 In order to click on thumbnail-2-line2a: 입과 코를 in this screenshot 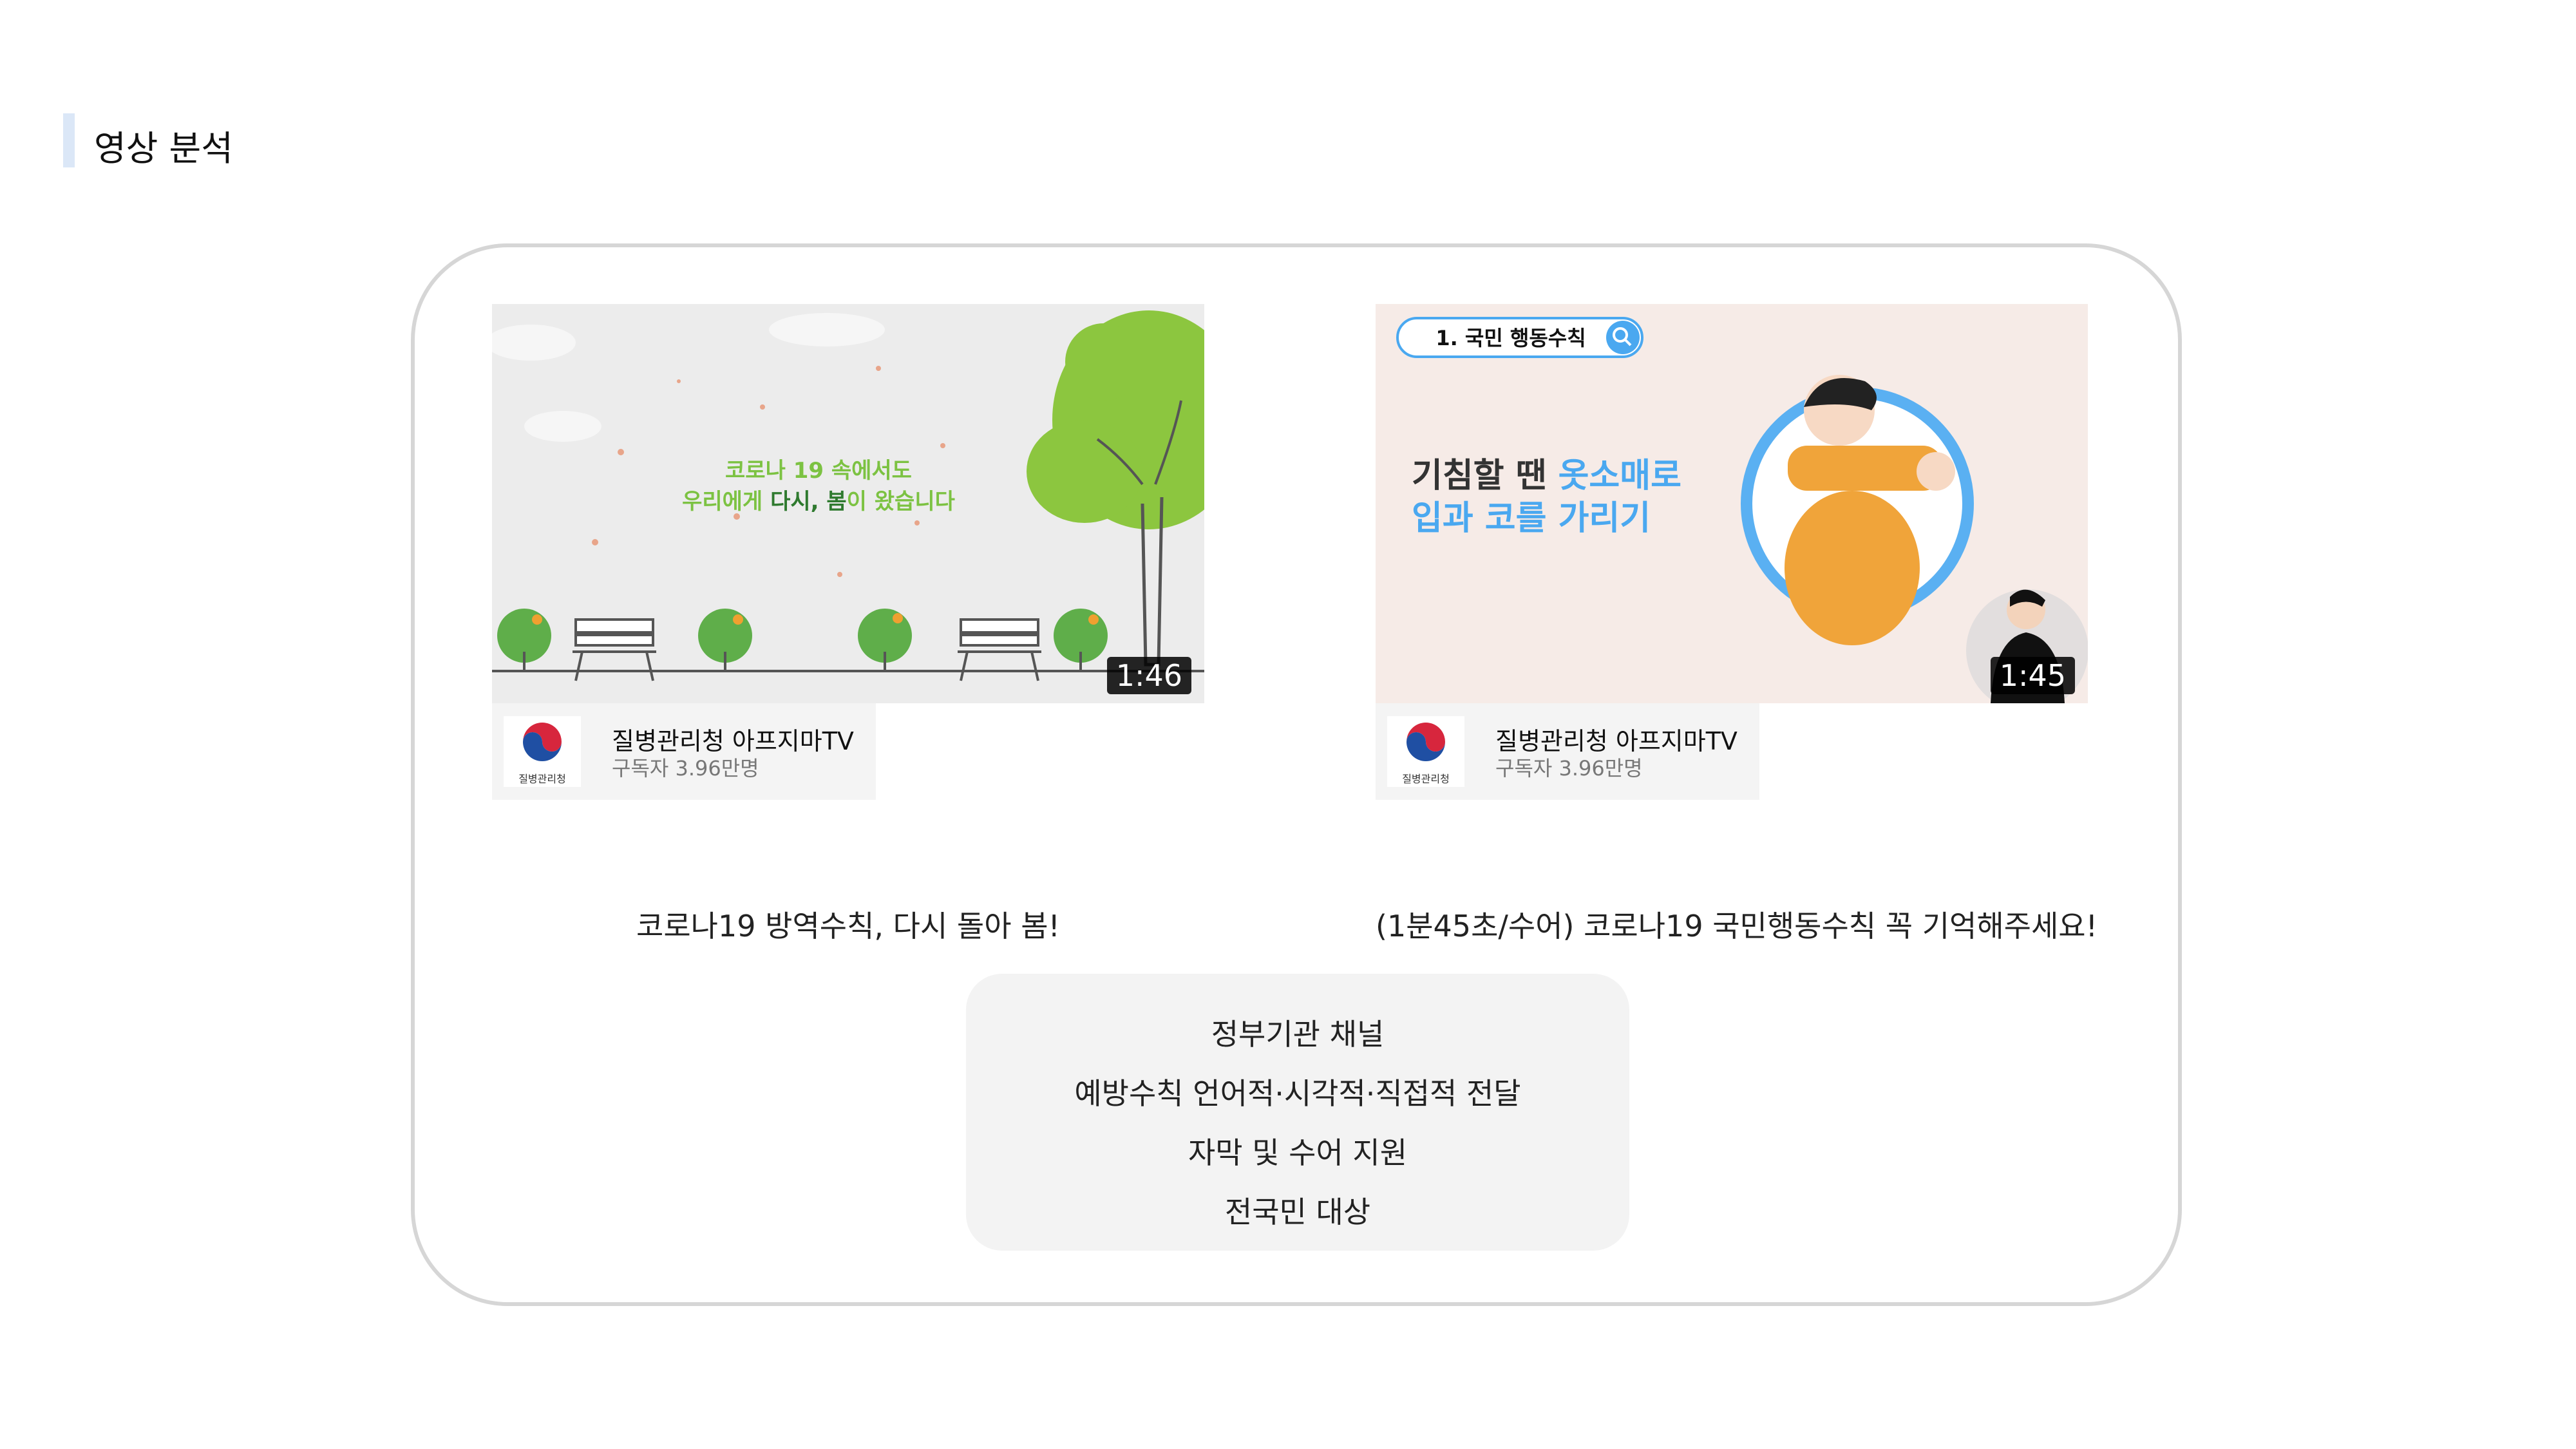, I will do `click(1485, 518)`.